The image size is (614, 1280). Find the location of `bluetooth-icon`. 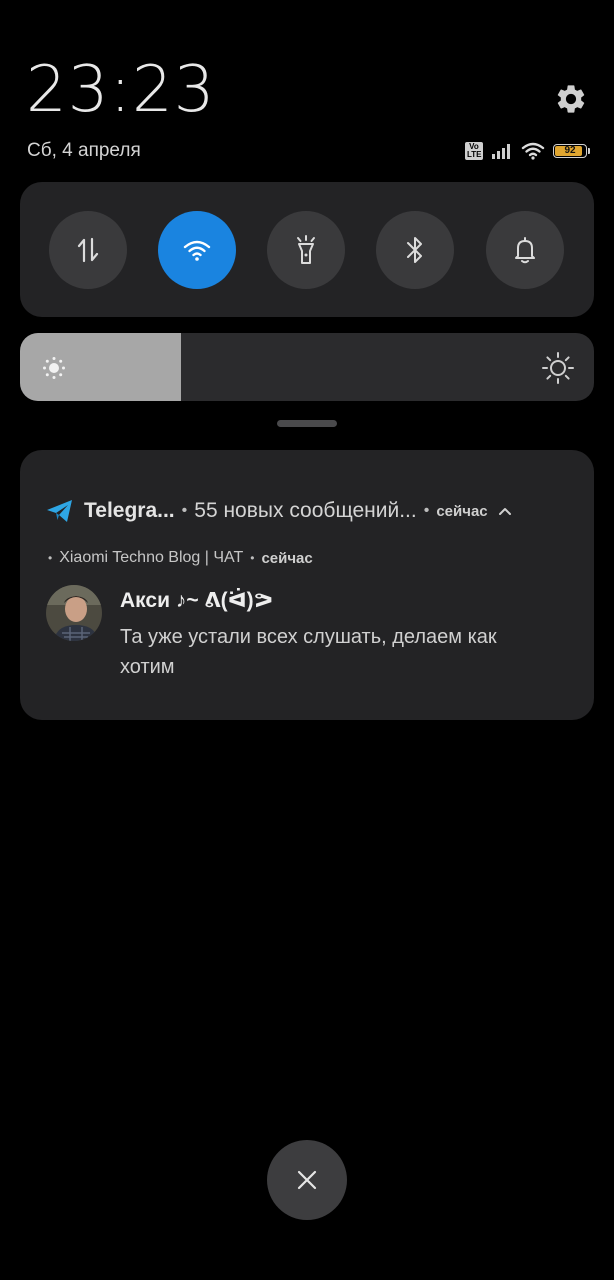

bluetooth-icon is located at coordinates (414, 250).